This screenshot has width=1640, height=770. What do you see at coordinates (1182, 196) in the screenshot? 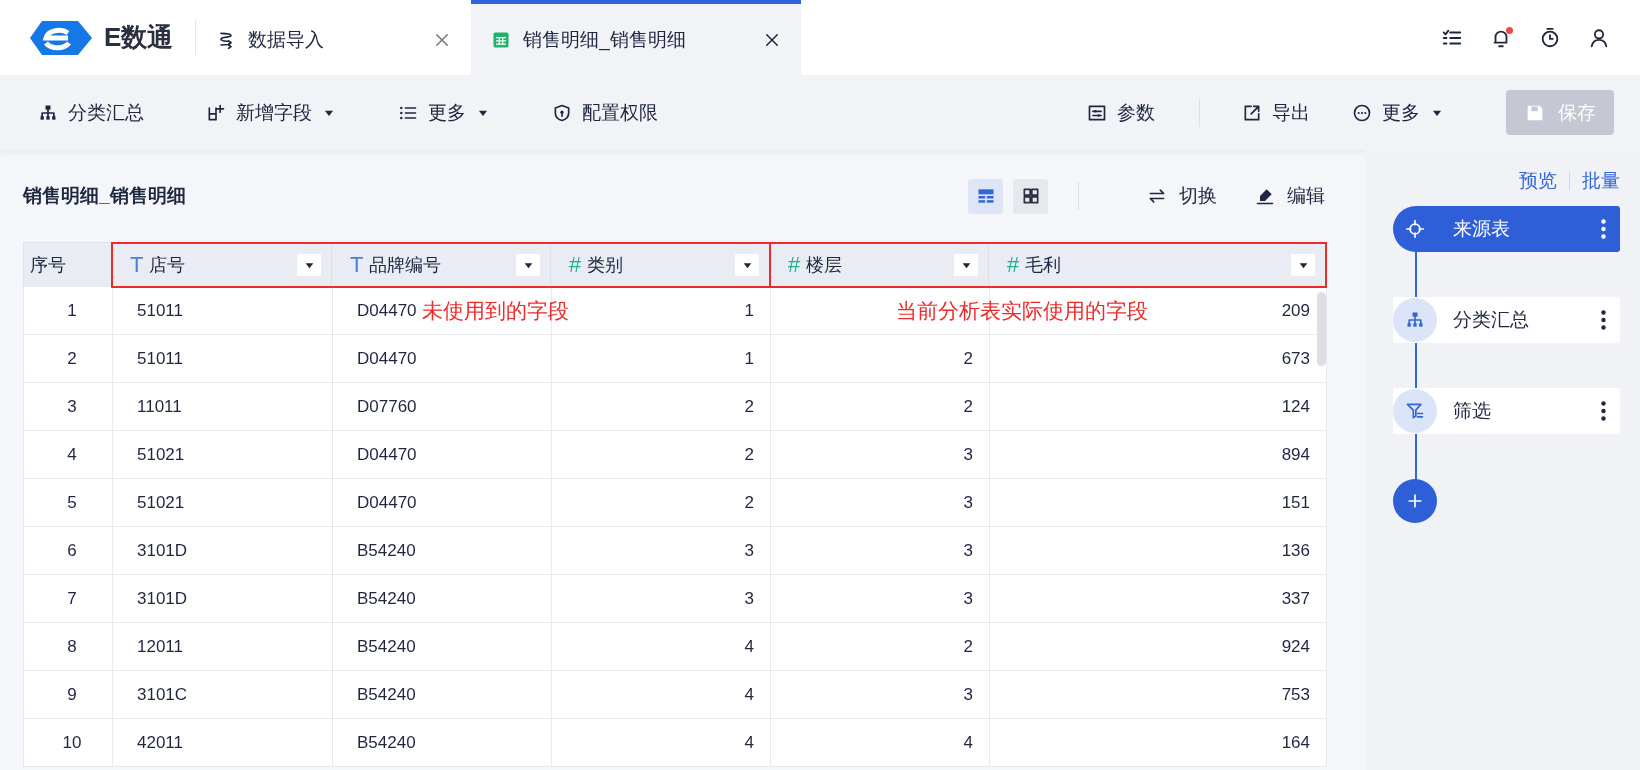
I see `action-button: 切换` at bounding box center [1182, 196].